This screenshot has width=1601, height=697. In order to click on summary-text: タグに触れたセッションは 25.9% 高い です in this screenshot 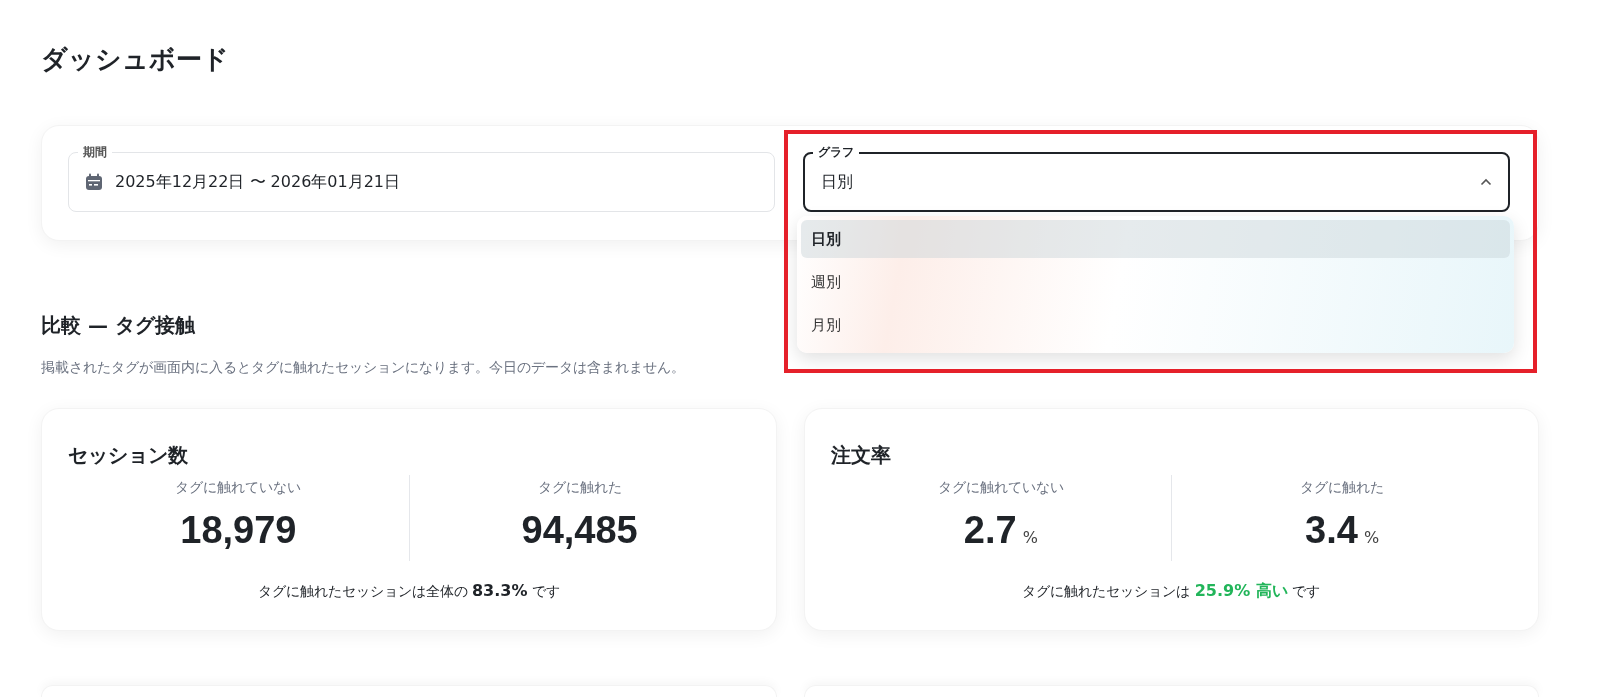, I will do `click(1171, 591)`.